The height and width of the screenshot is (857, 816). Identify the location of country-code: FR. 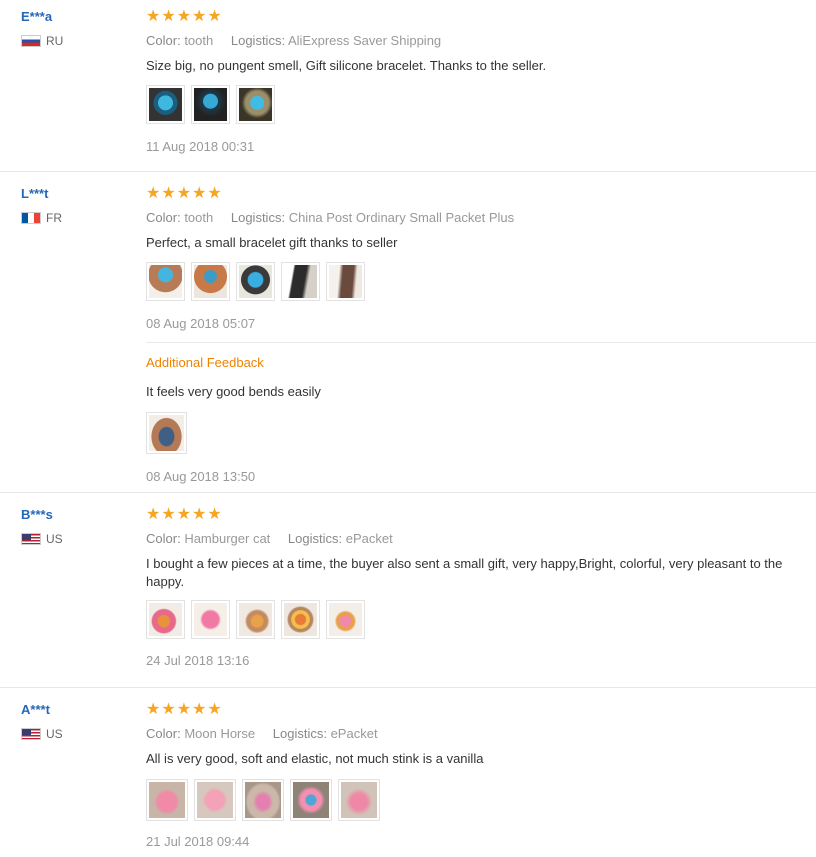
(54, 218).